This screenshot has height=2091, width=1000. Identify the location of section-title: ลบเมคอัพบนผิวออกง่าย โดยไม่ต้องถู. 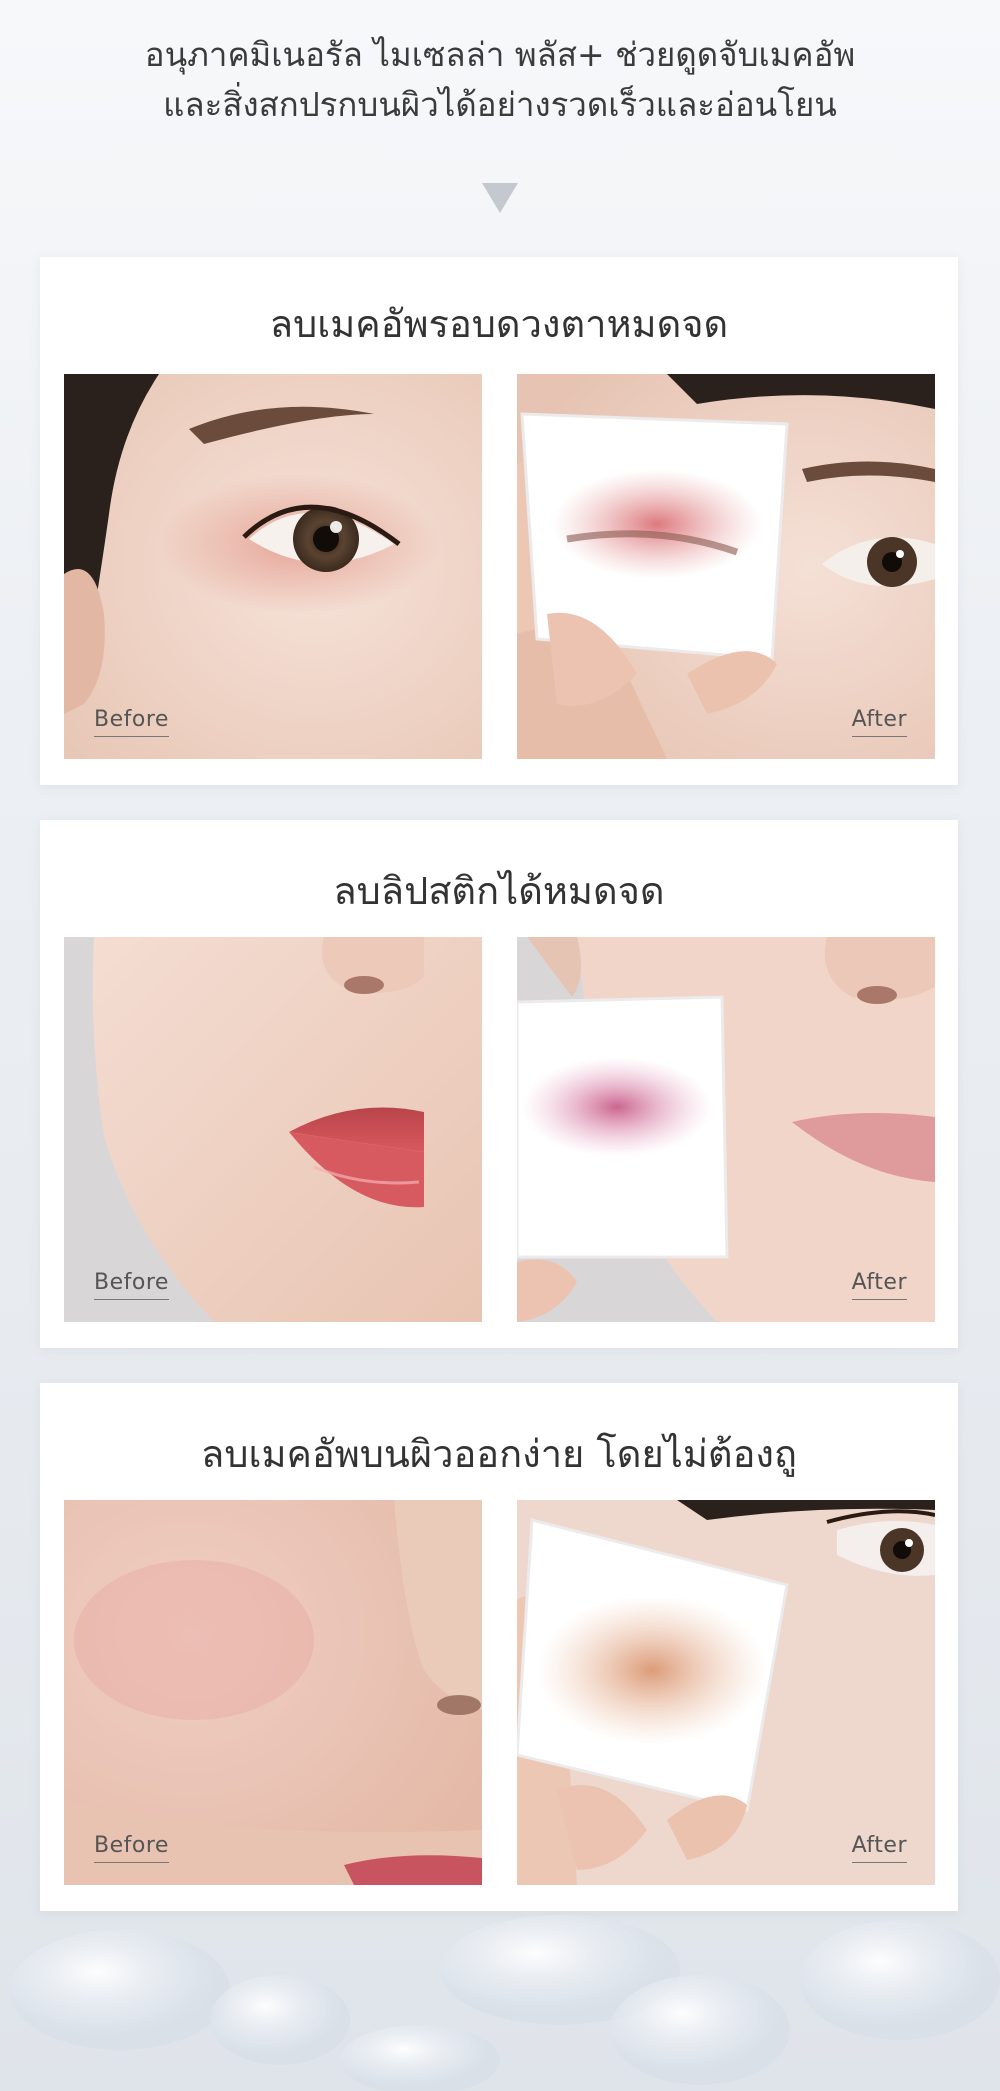
(499, 1454).